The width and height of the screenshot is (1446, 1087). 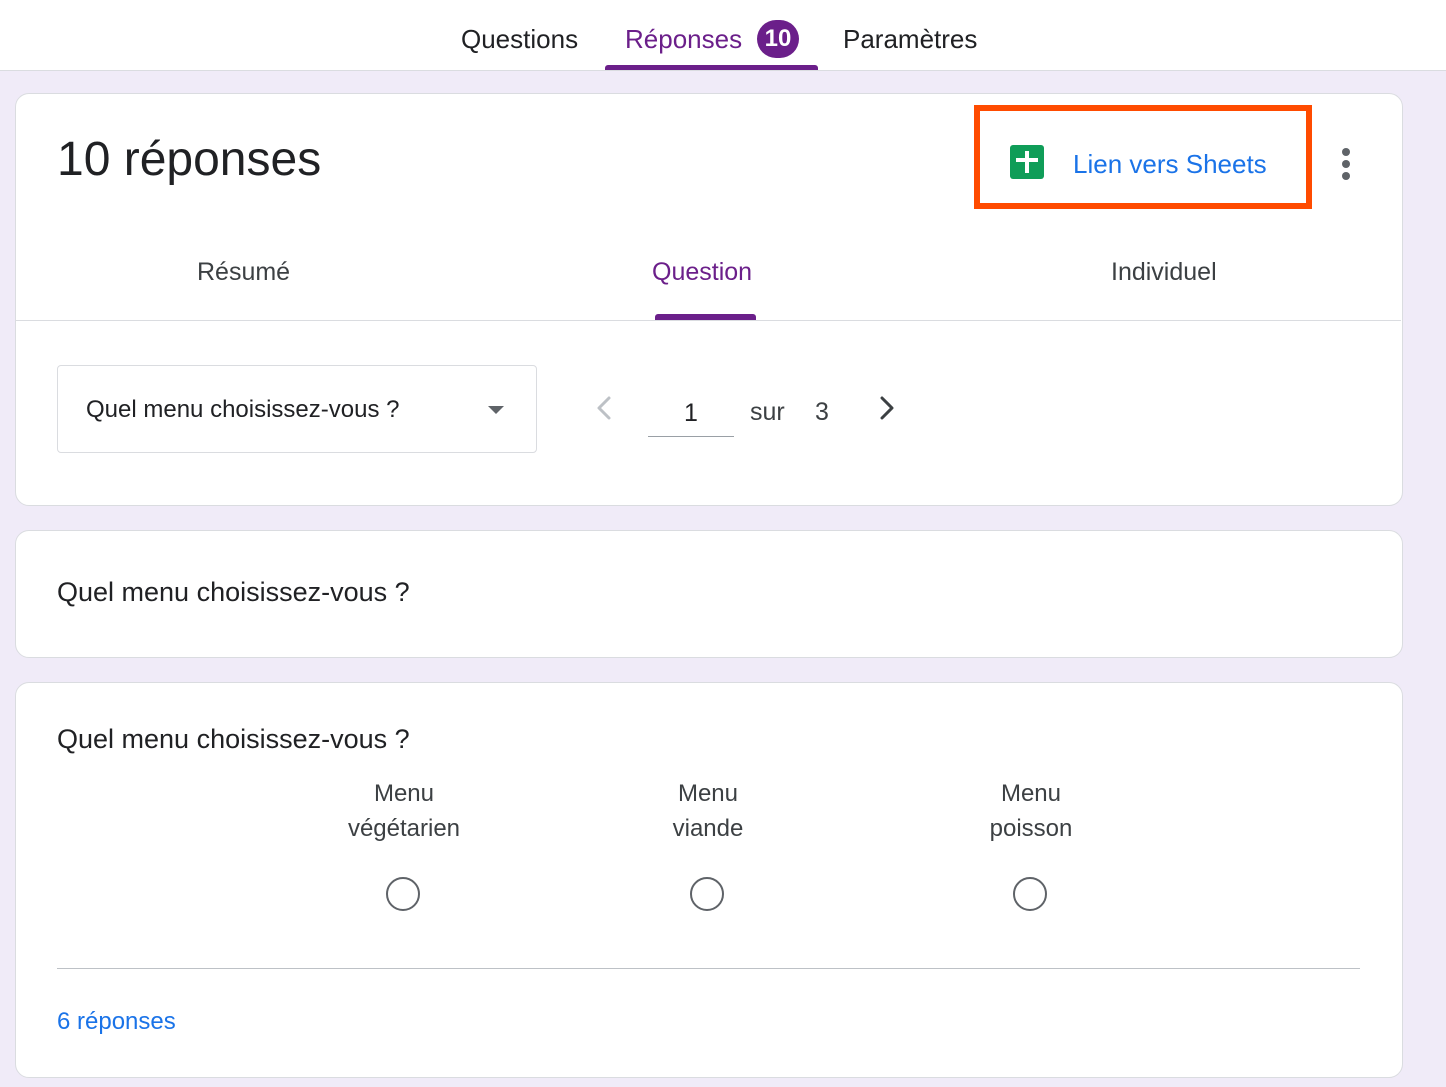 I want to click on question-select-dropdown: Quel menu choisissez-vous ?, so click(x=297, y=409).